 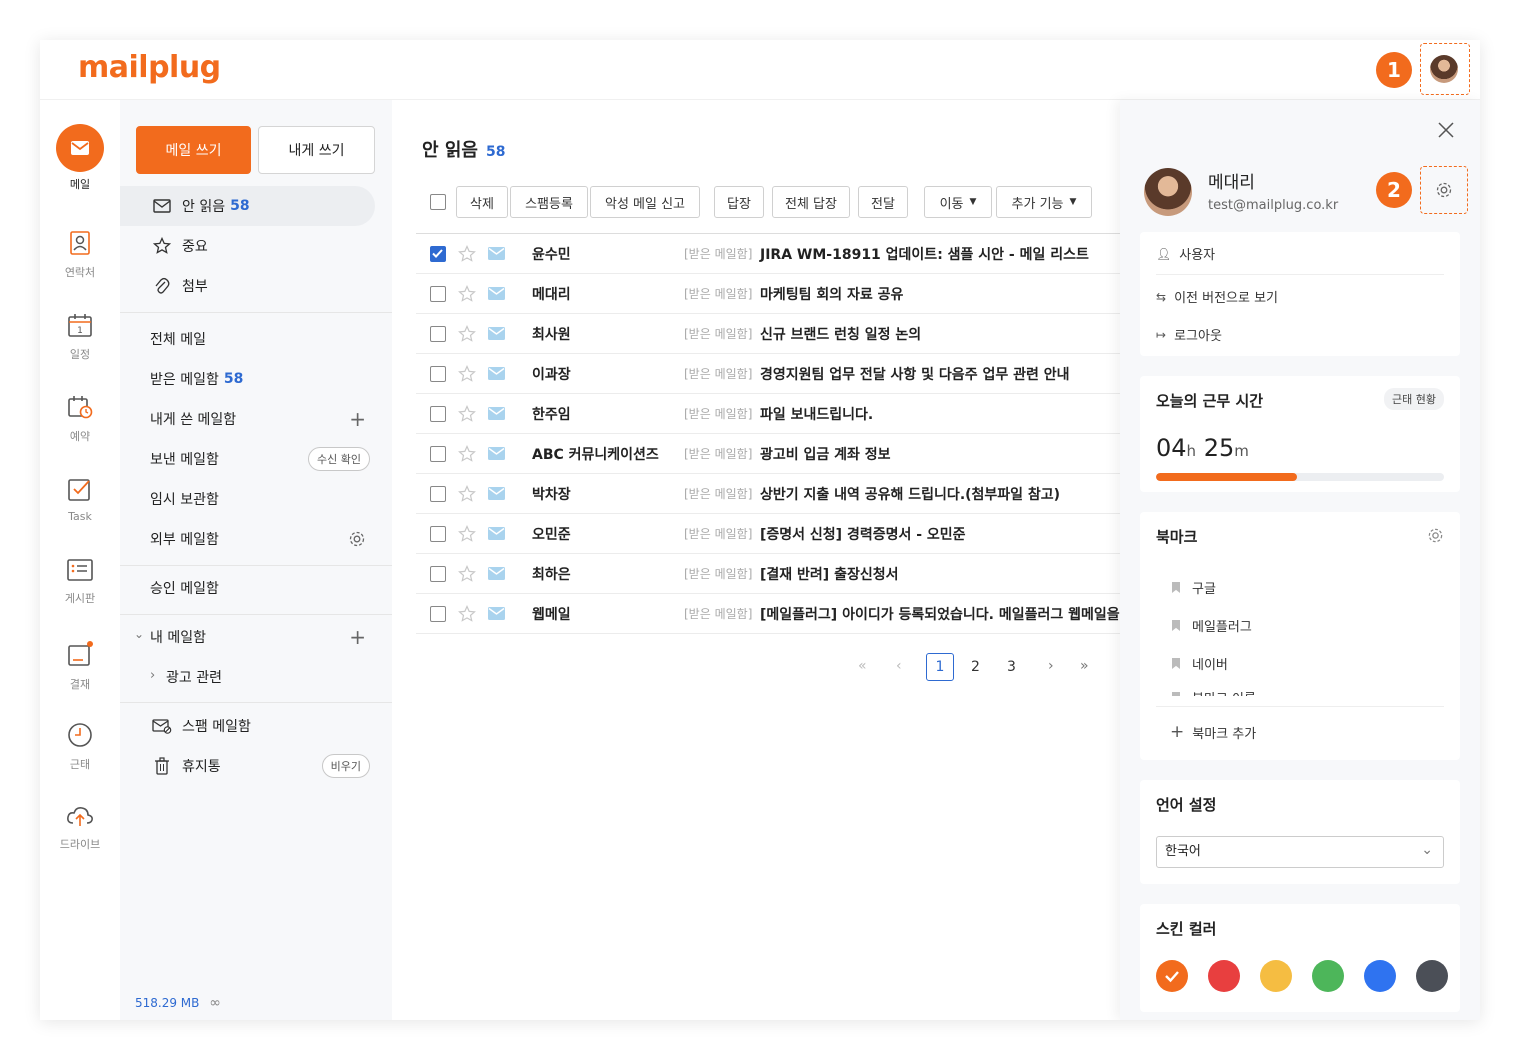 I want to click on nav-calendar: 1 일정, so click(x=80, y=337).